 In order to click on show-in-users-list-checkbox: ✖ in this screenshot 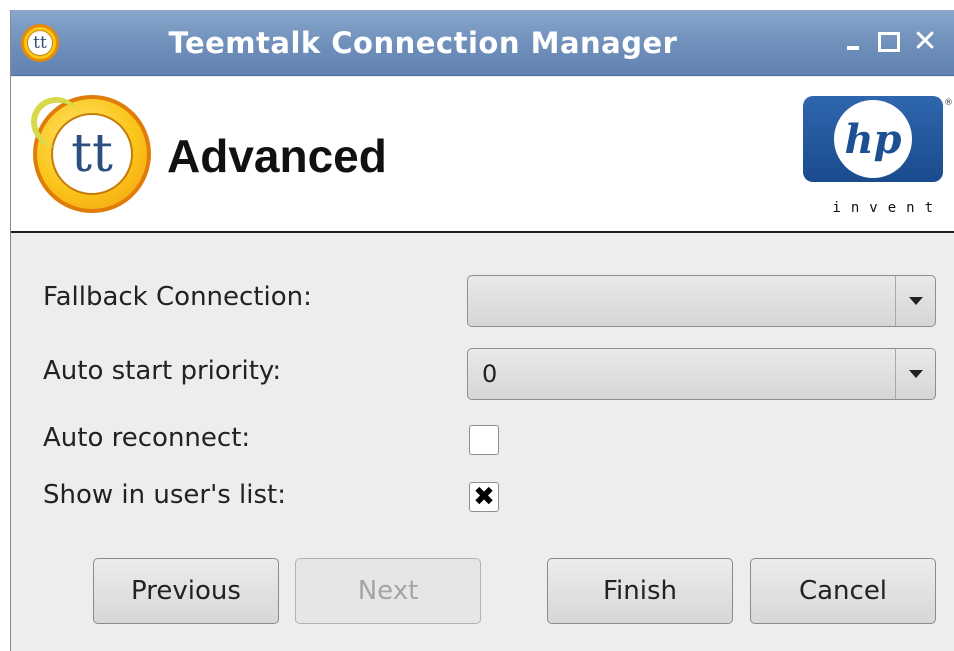, I will do `click(484, 497)`.